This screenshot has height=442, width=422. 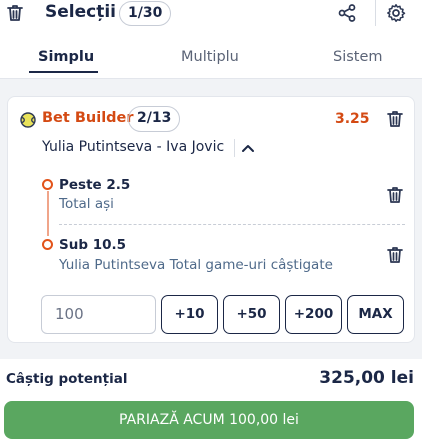 What do you see at coordinates (358, 57) in the screenshot?
I see `tab-sistem: Sistem` at bounding box center [358, 57].